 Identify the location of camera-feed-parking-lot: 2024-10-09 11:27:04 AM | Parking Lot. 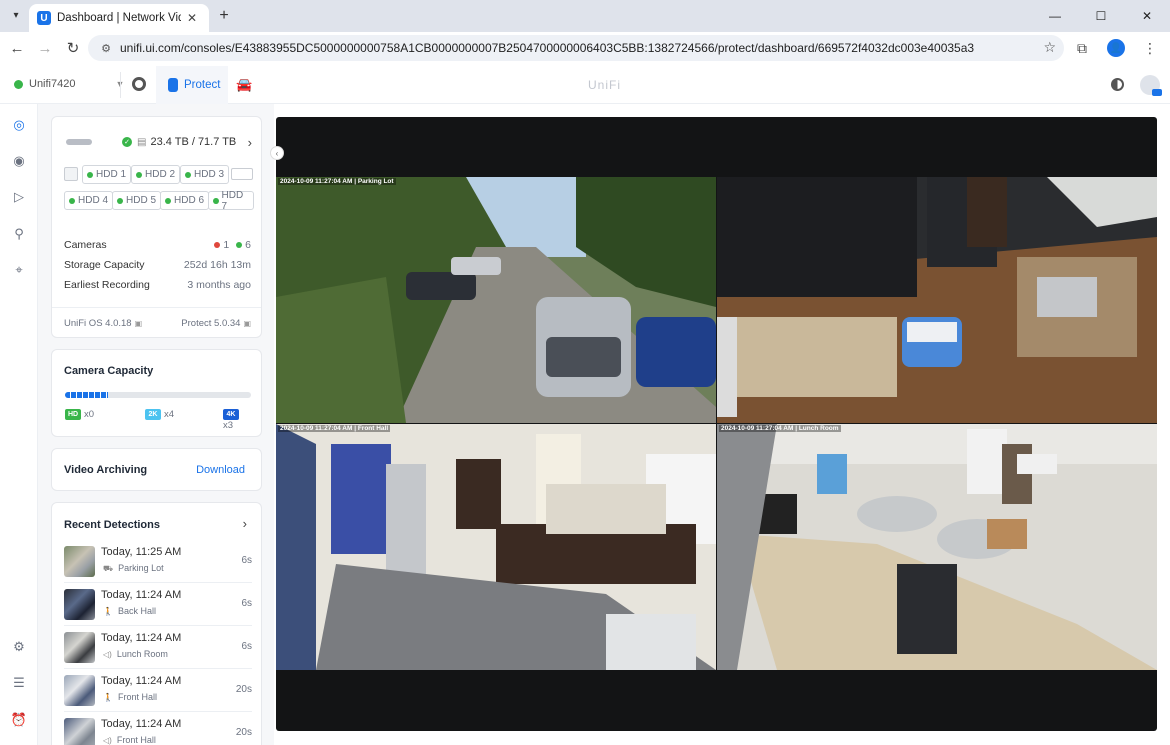
(496, 300).